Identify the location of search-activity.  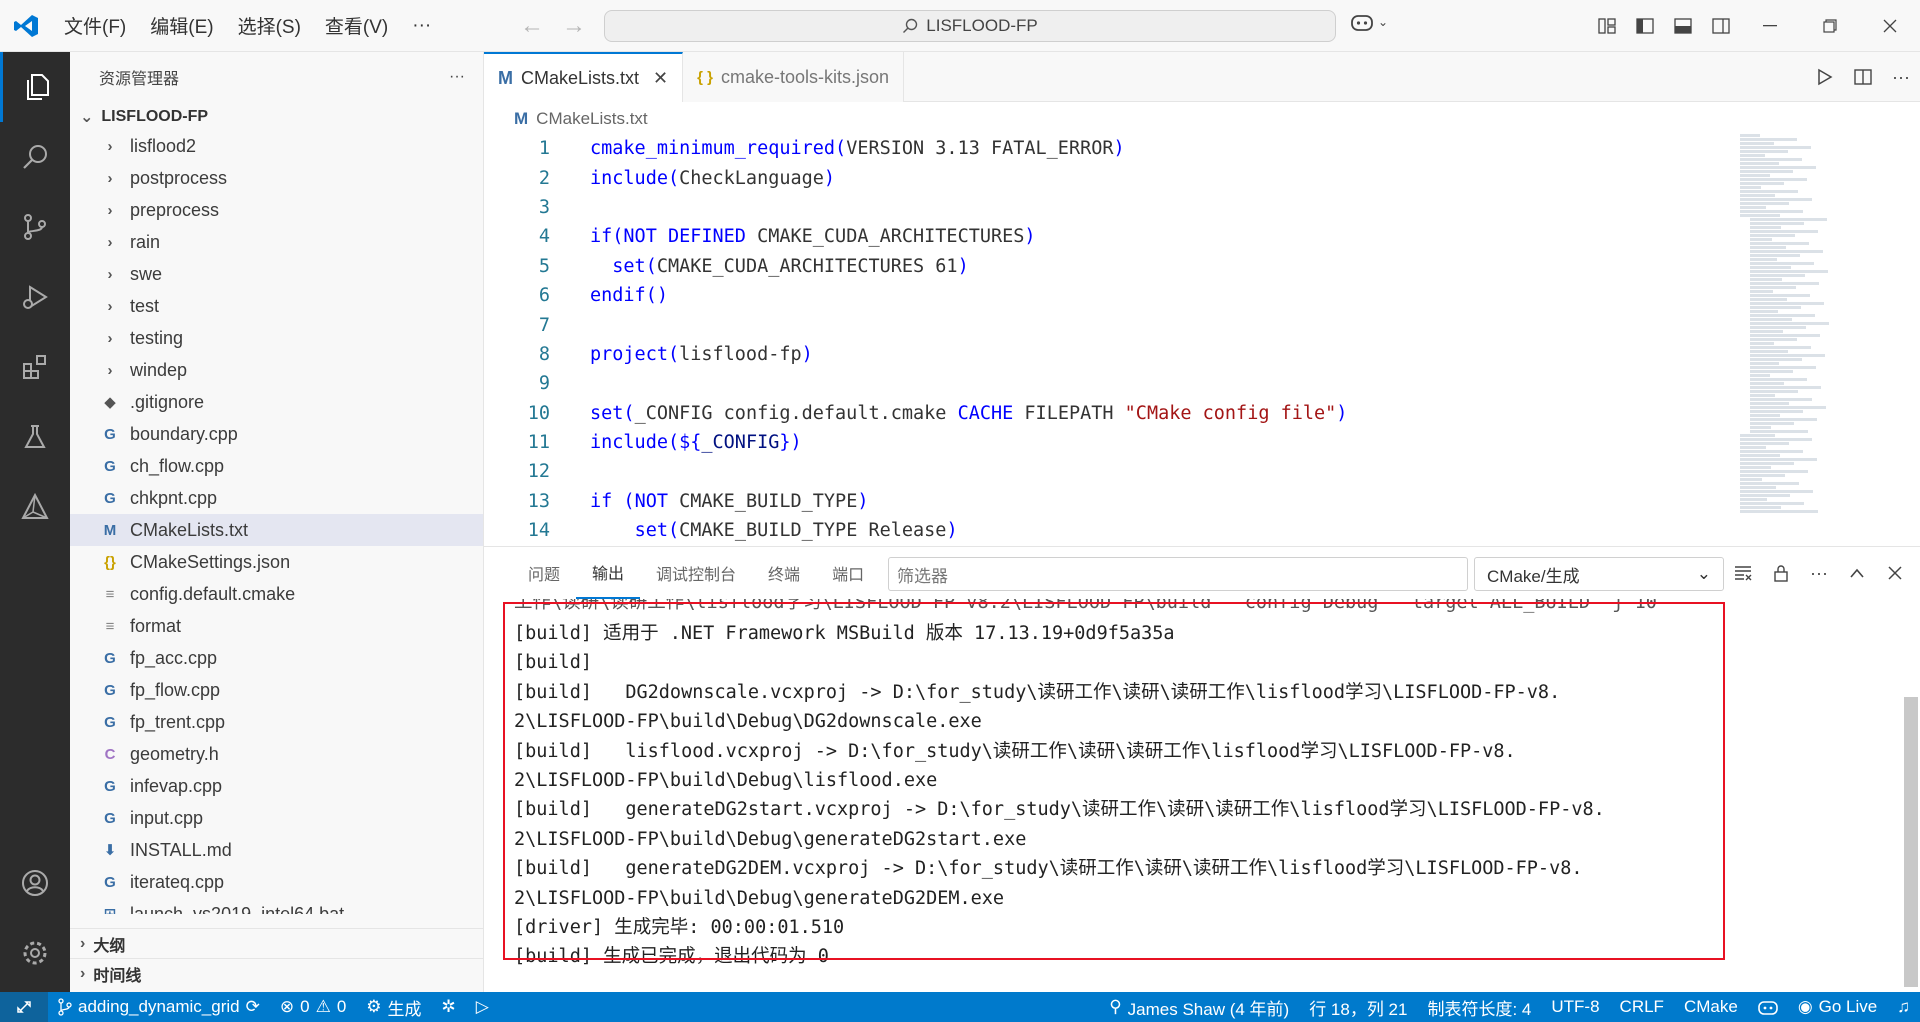
(35, 157).